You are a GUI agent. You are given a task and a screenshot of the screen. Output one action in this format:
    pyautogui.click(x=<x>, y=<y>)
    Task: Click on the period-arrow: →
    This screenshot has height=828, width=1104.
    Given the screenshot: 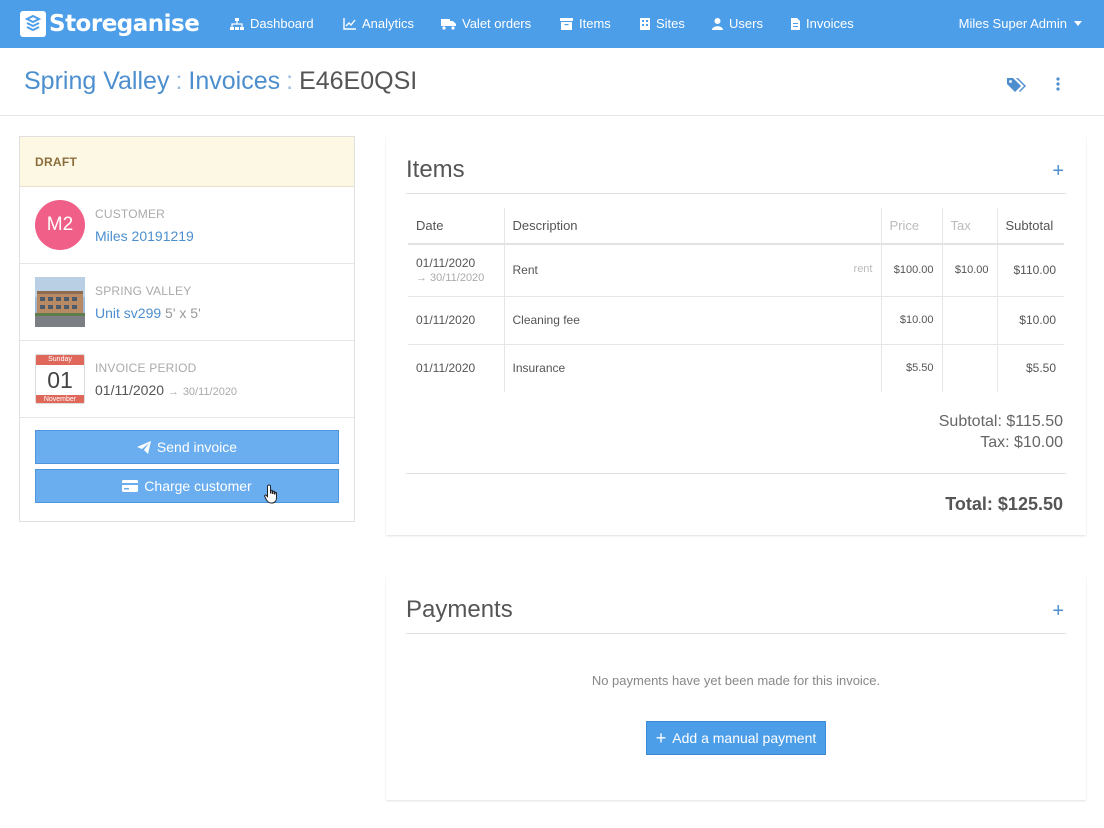 What is the action you would take?
    pyautogui.click(x=173, y=392)
    